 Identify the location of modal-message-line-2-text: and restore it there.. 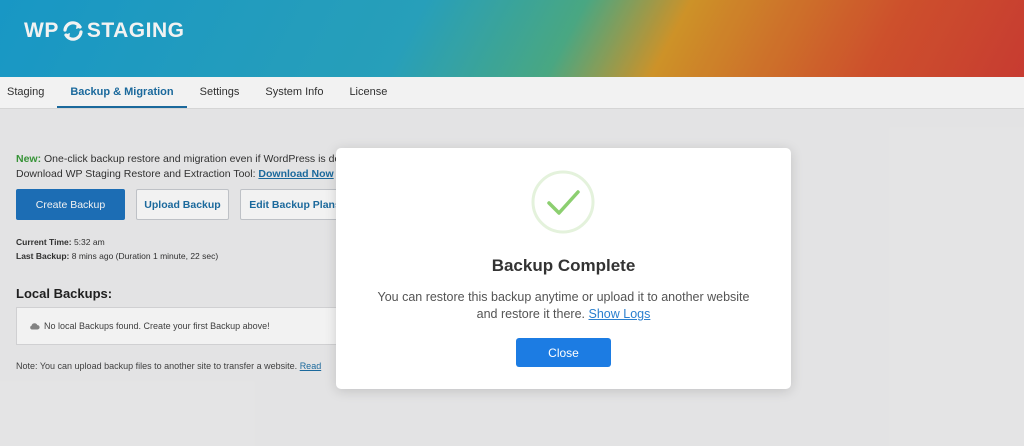
(532, 314).